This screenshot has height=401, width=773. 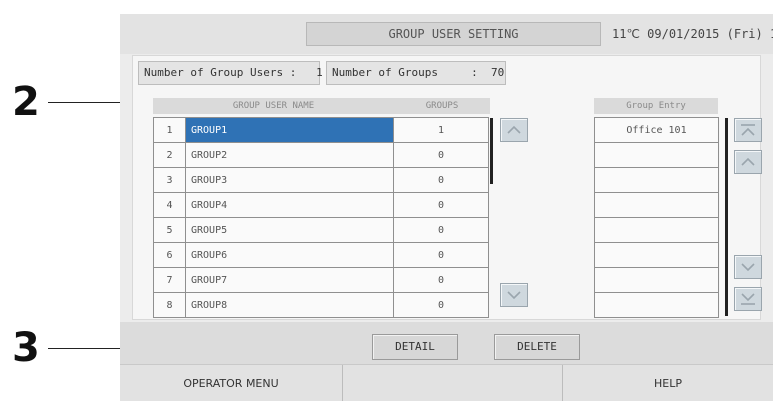 I want to click on table-scroll-down-button, so click(x=514, y=295).